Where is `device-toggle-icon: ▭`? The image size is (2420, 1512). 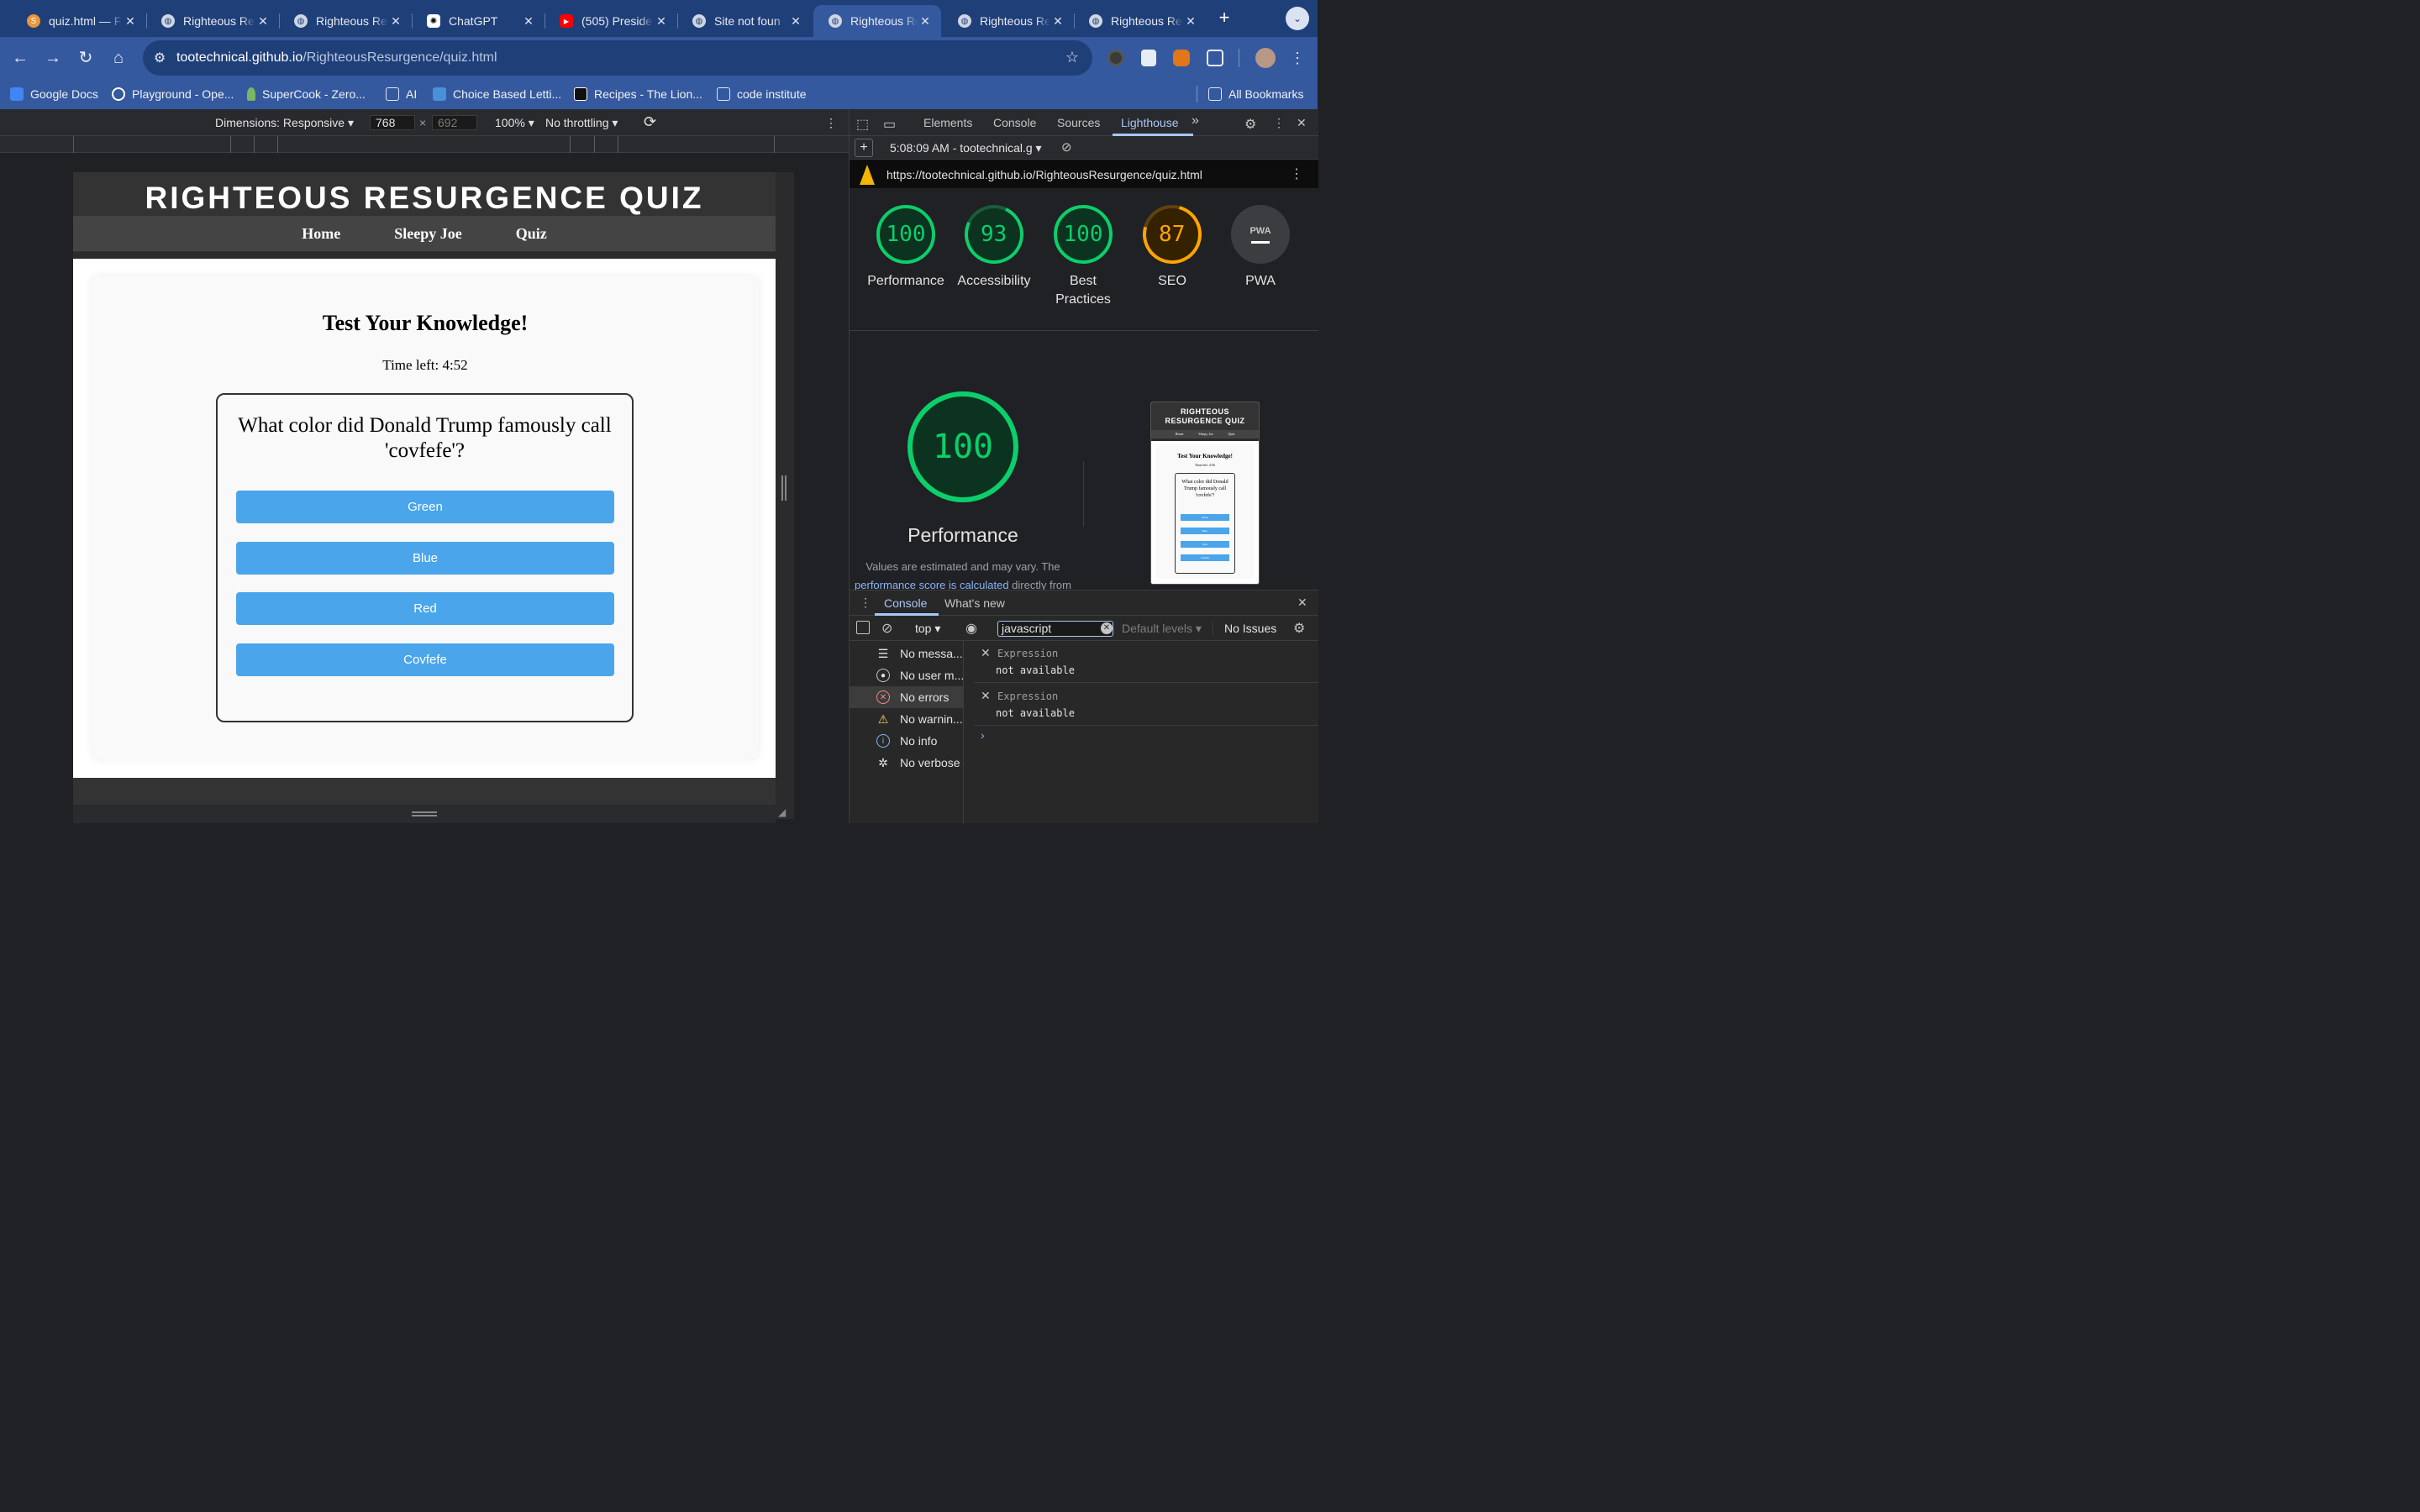 device-toggle-icon: ▭ is located at coordinates (890, 124).